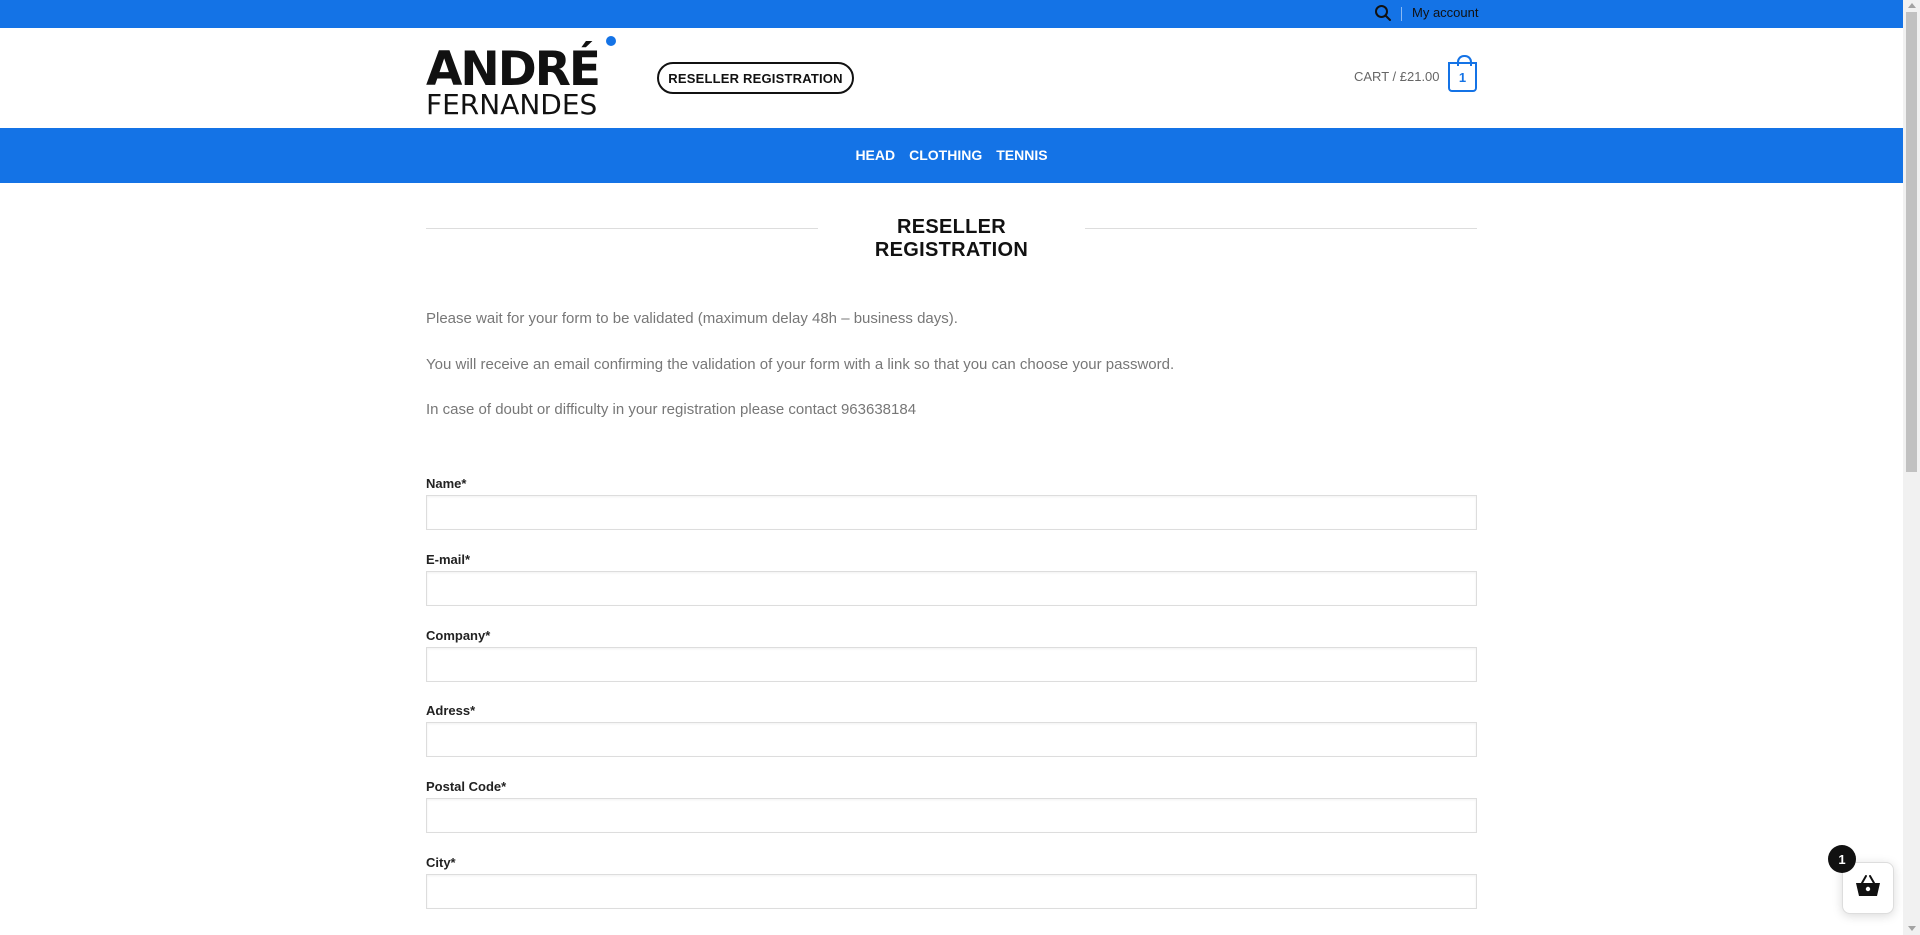 This screenshot has height=935, width=1920. What do you see at coordinates (1912, 928) in the screenshot?
I see `scroll-down-icon` at bounding box center [1912, 928].